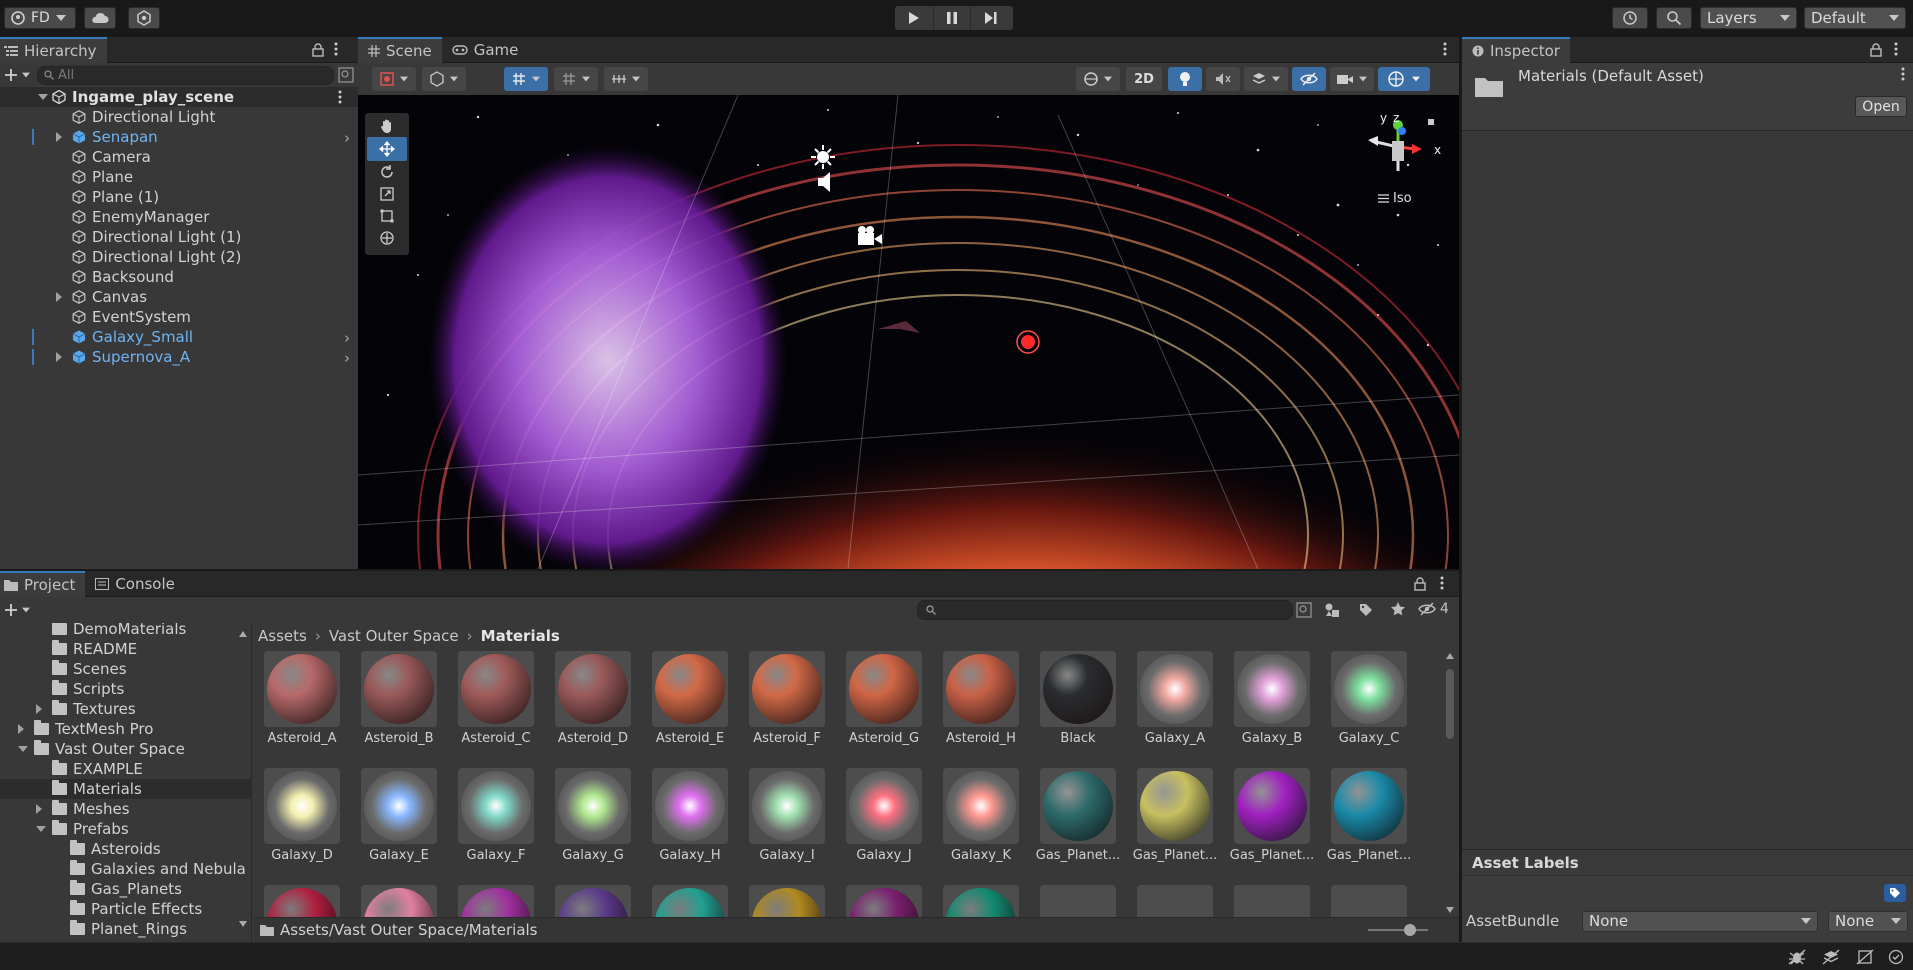 The width and height of the screenshot is (1913, 970). I want to click on tab-hierarchy: Hierarchy, so click(53, 49).